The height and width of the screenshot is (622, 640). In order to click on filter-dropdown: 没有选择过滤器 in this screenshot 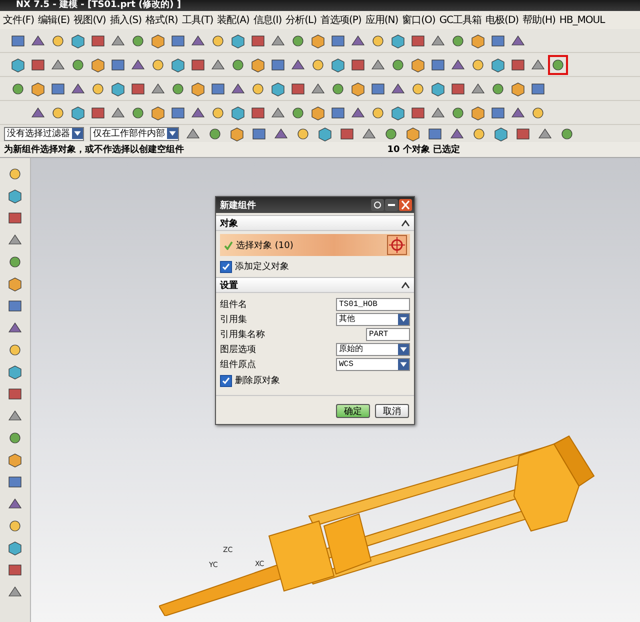, I will do `click(44, 133)`.